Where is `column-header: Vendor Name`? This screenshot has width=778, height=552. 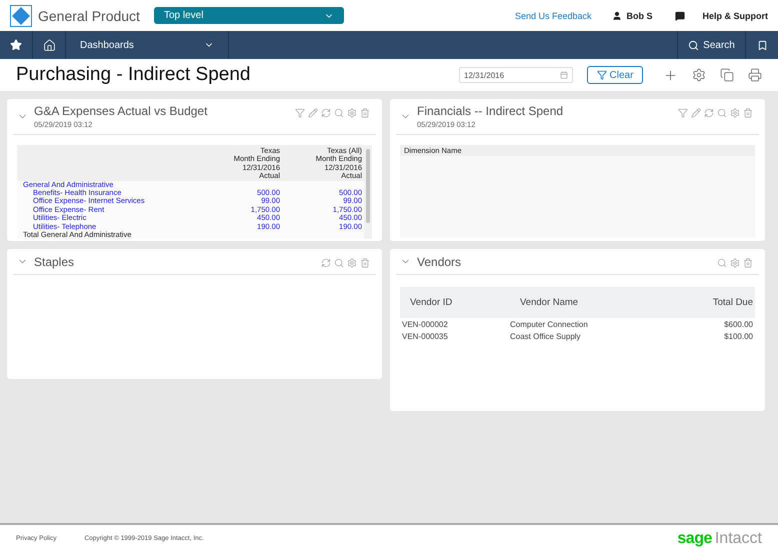 column-header: Vendor Name is located at coordinates (549, 302).